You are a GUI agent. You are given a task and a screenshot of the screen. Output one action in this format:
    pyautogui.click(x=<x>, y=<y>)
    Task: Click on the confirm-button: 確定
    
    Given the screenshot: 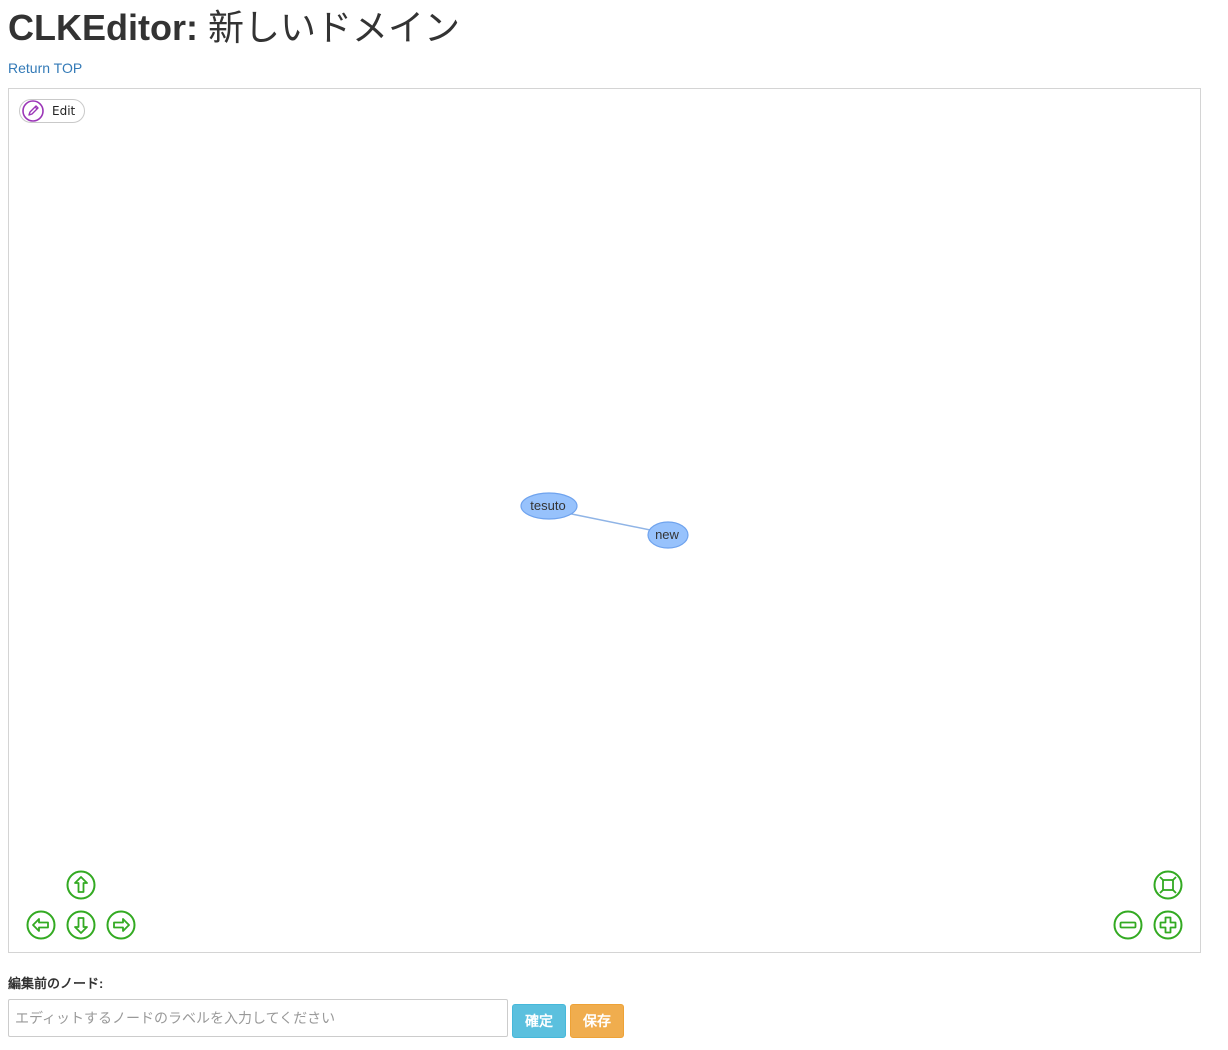 What is the action you would take?
    pyautogui.click(x=539, y=1021)
    